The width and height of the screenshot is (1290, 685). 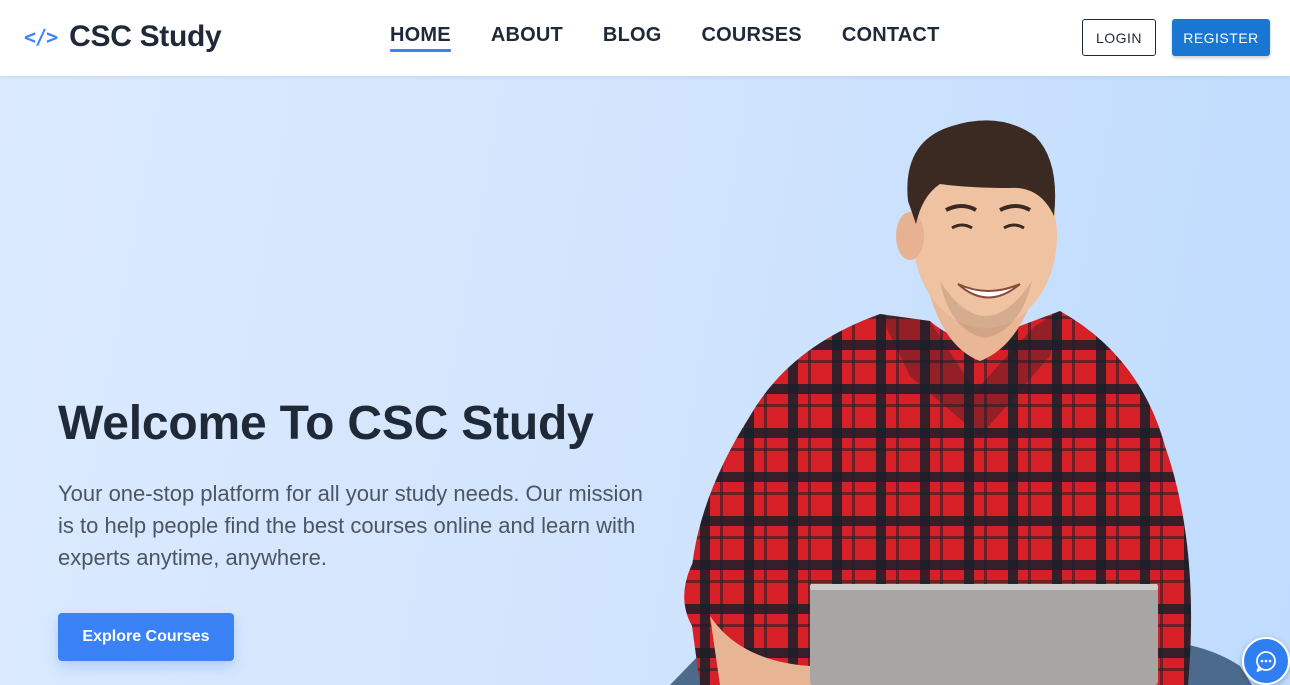 I want to click on nav-home: HOME, so click(x=420, y=38).